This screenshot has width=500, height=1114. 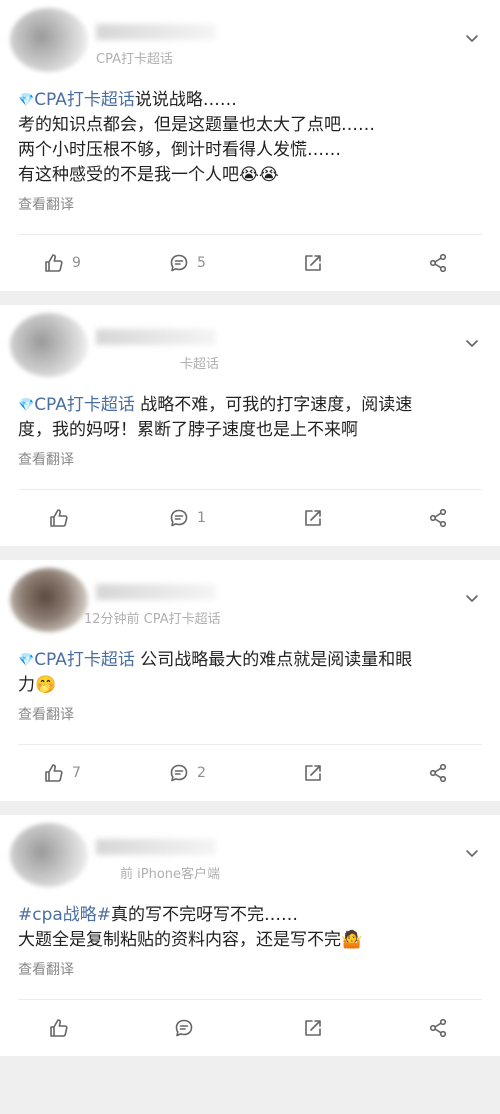 I want to click on post-header: CPA打卡超话, so click(x=250, y=41).